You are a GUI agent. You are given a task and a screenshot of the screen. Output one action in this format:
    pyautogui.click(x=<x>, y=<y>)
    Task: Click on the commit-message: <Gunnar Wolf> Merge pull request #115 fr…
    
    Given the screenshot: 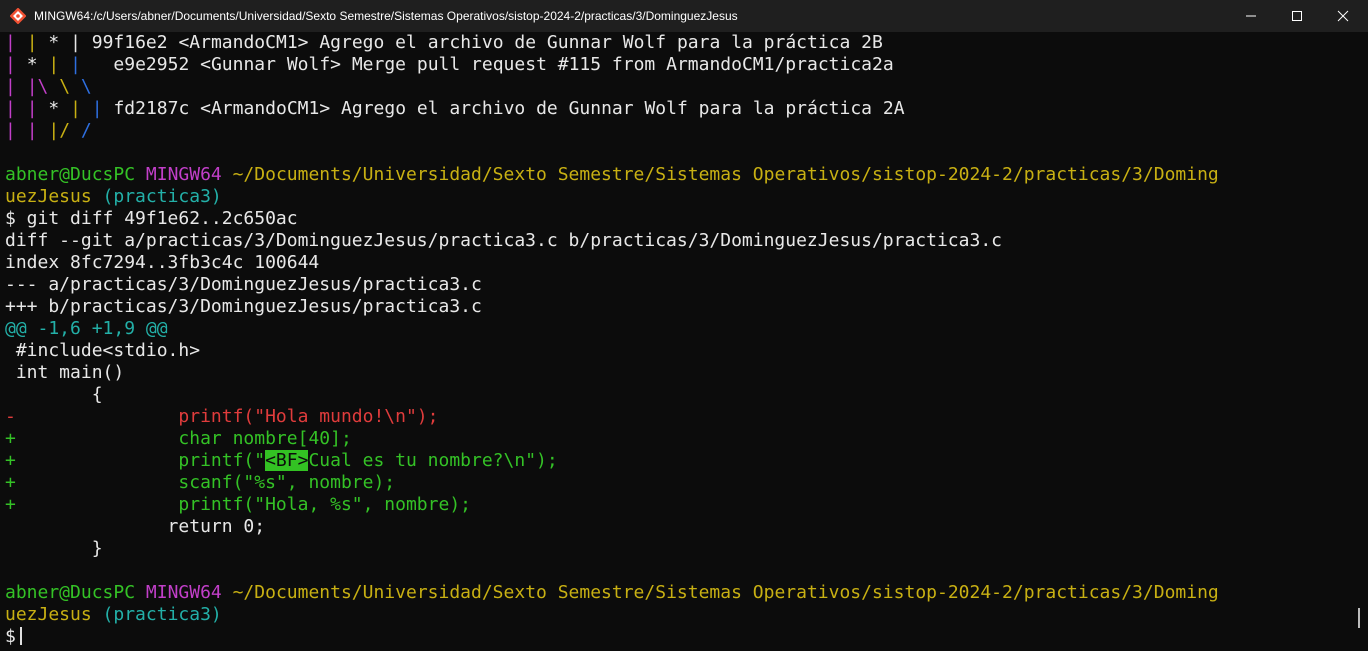 What is the action you would take?
    pyautogui.click(x=541, y=64)
    